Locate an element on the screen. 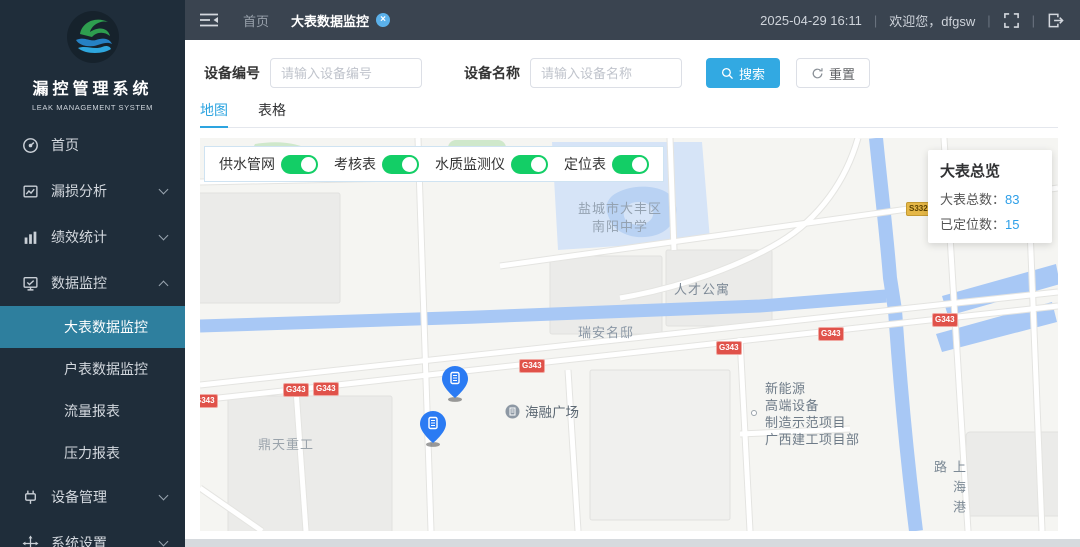 The image size is (1080, 547). sidebar-item-data-monitor: 数据监控 is located at coordinates (92, 283).